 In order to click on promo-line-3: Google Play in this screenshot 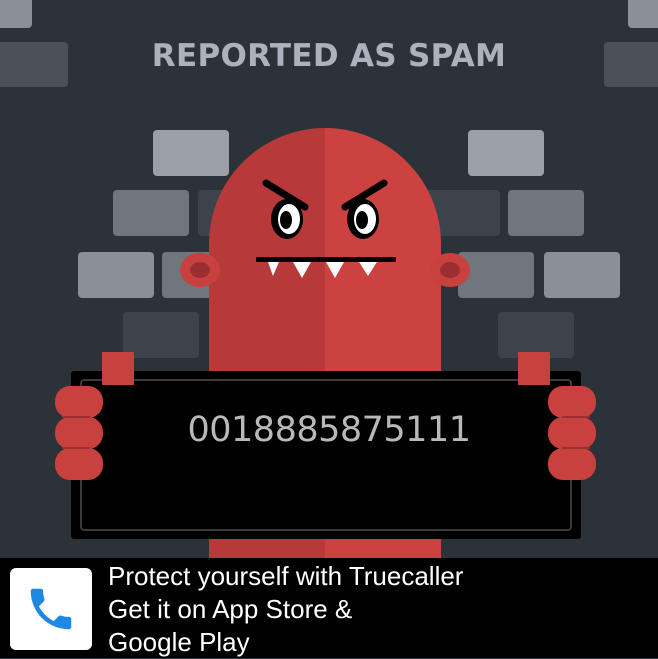, I will do `click(179, 642)`.